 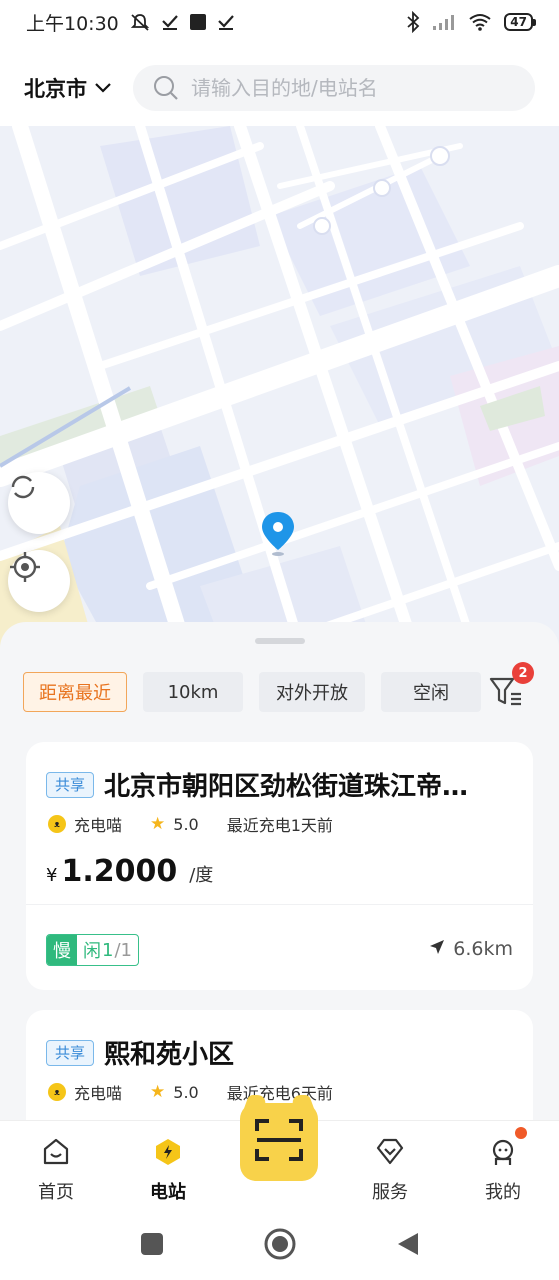 What do you see at coordinates (55, 89) in the screenshot?
I see `city-label: 北京市` at bounding box center [55, 89].